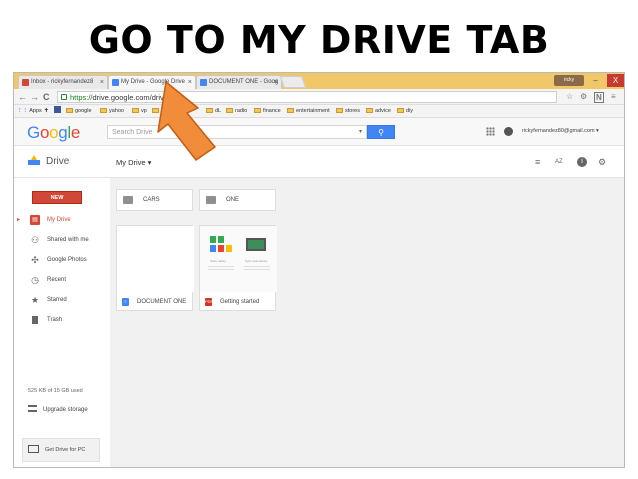 The width and height of the screenshot is (638, 479). I want to click on sidebar-item-photos: ✣ Google Photos, so click(62, 260).